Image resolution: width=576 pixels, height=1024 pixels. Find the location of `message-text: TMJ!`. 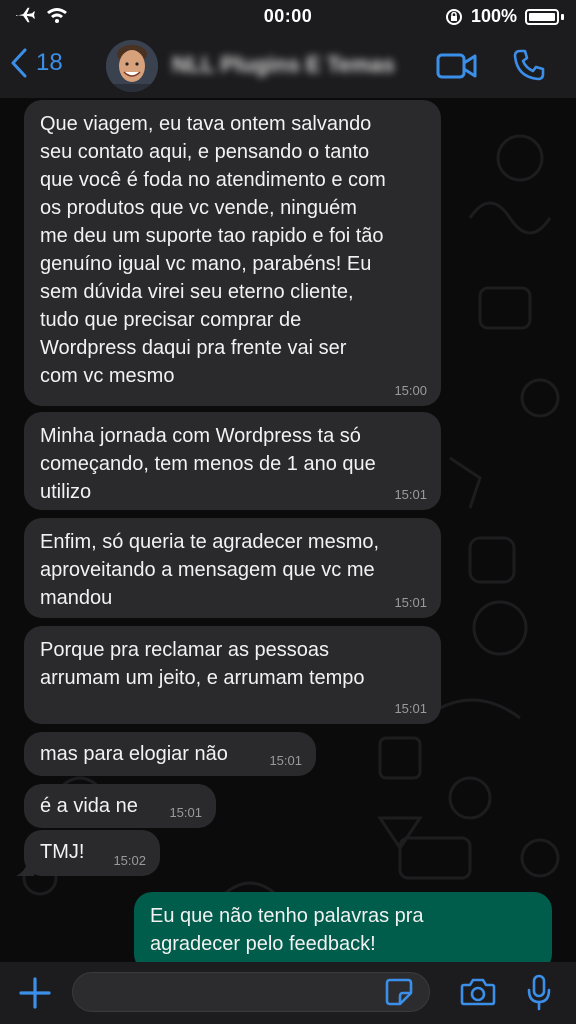

message-text: TMJ! is located at coordinates (62, 852).